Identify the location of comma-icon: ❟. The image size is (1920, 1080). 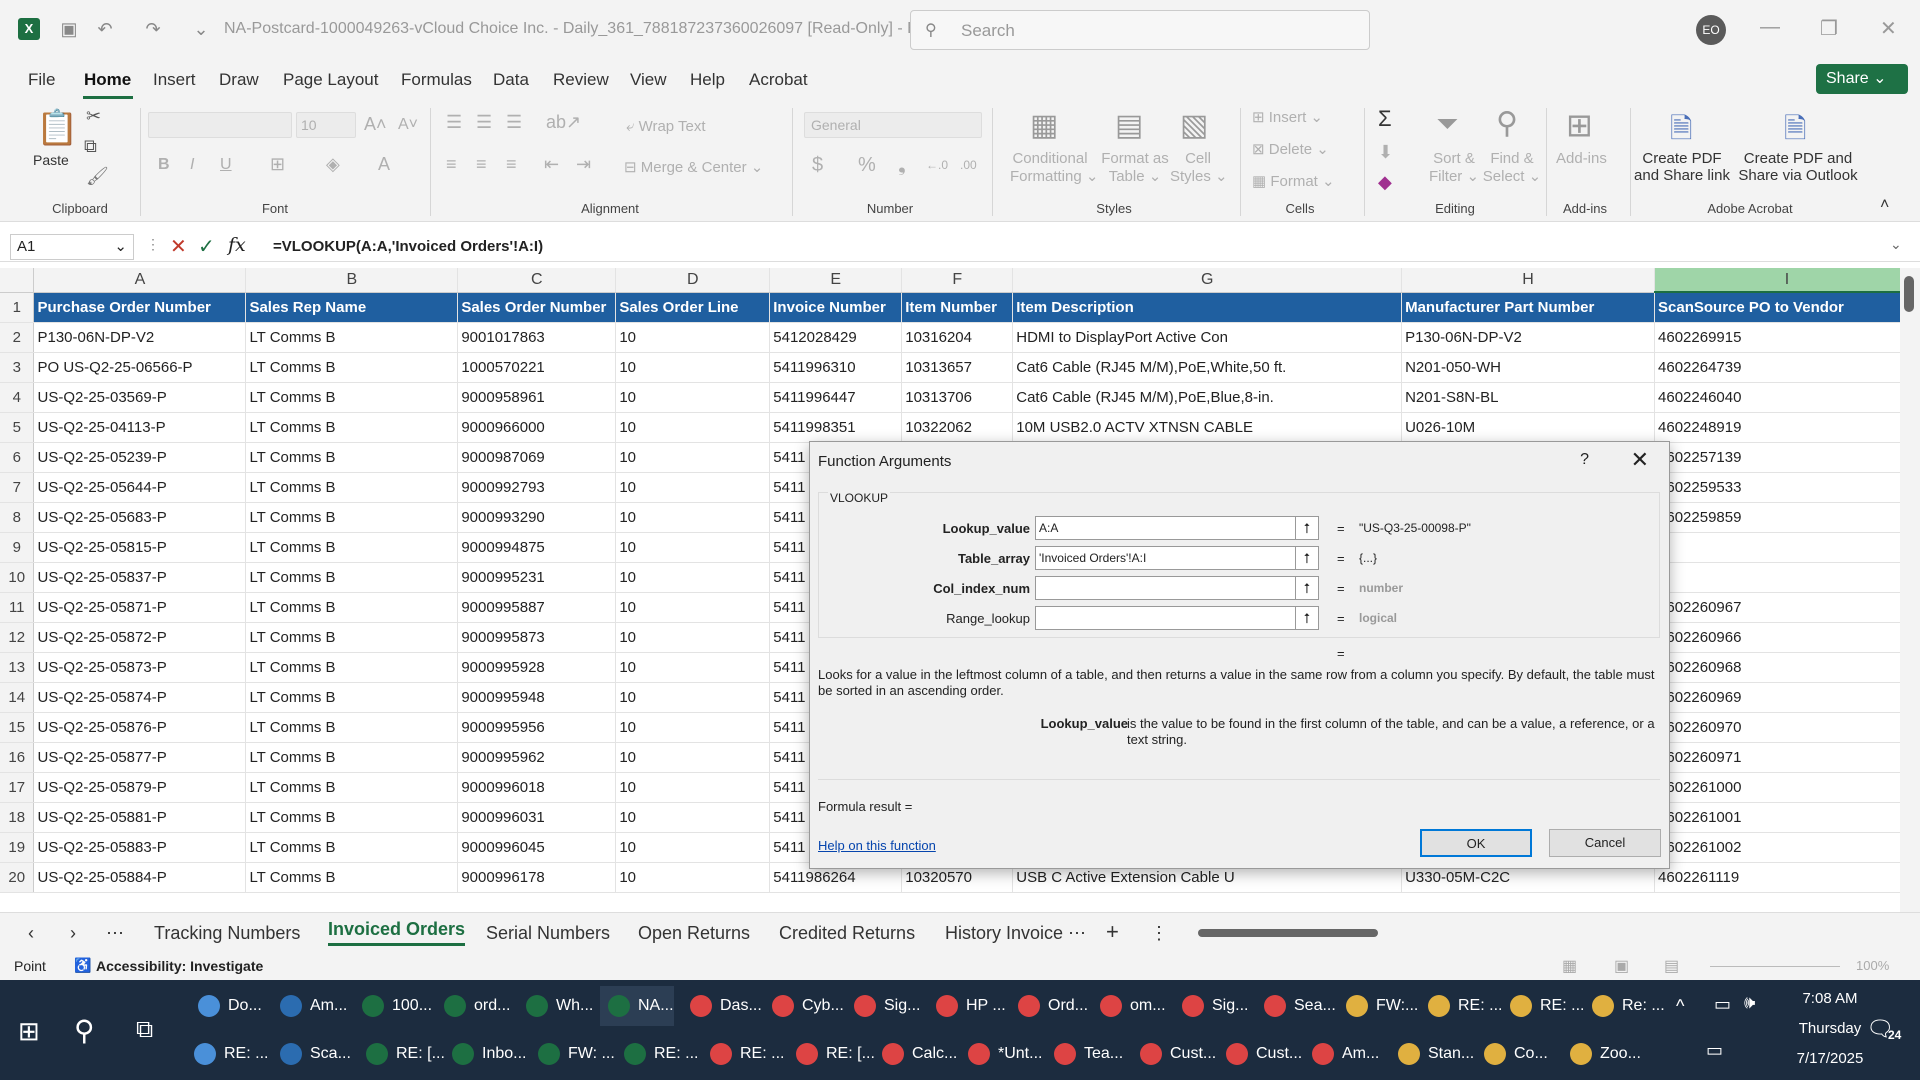
(902, 165).